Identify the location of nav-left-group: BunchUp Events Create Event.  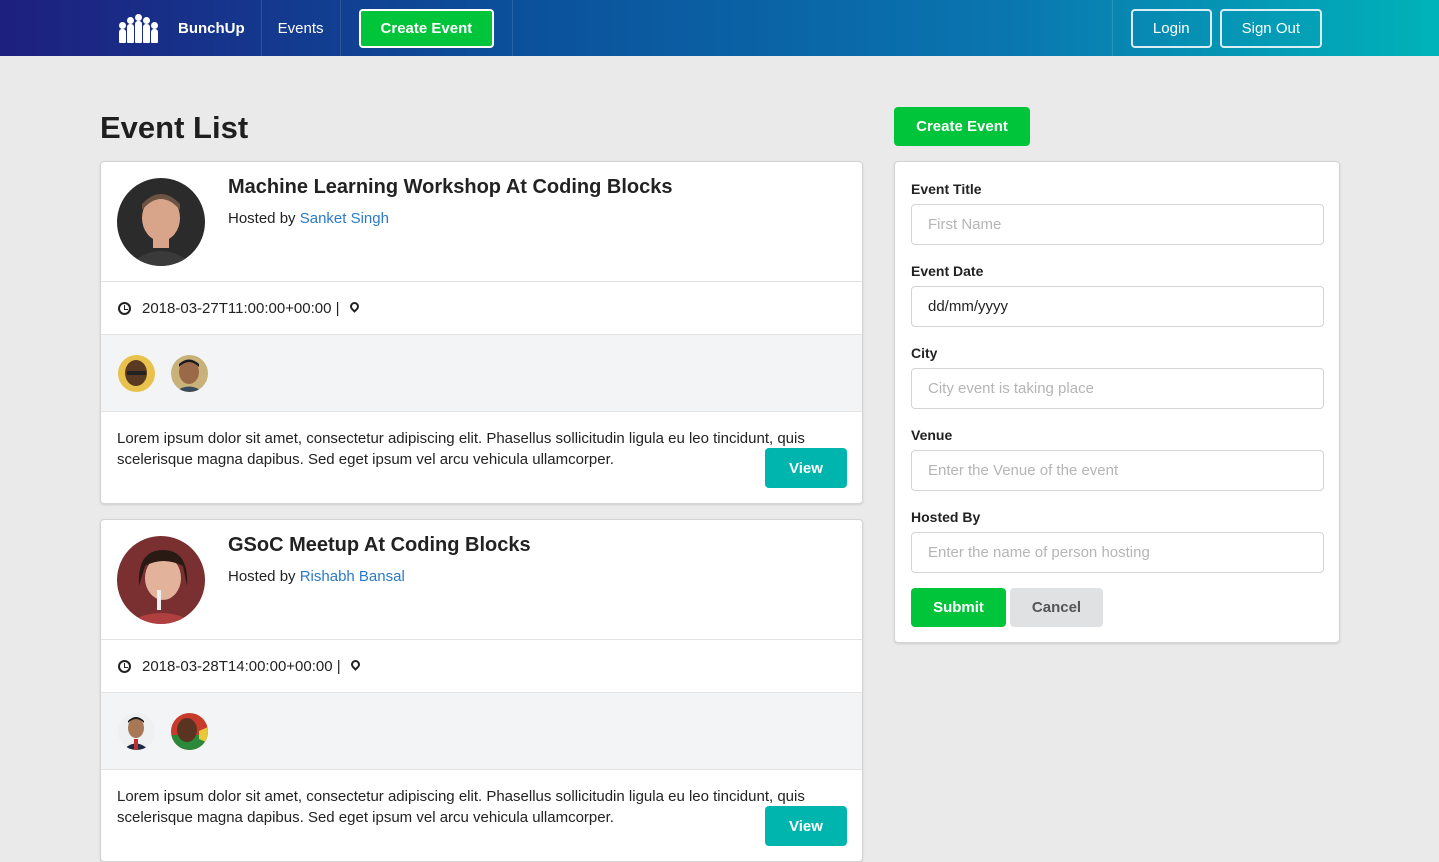
(309, 28).